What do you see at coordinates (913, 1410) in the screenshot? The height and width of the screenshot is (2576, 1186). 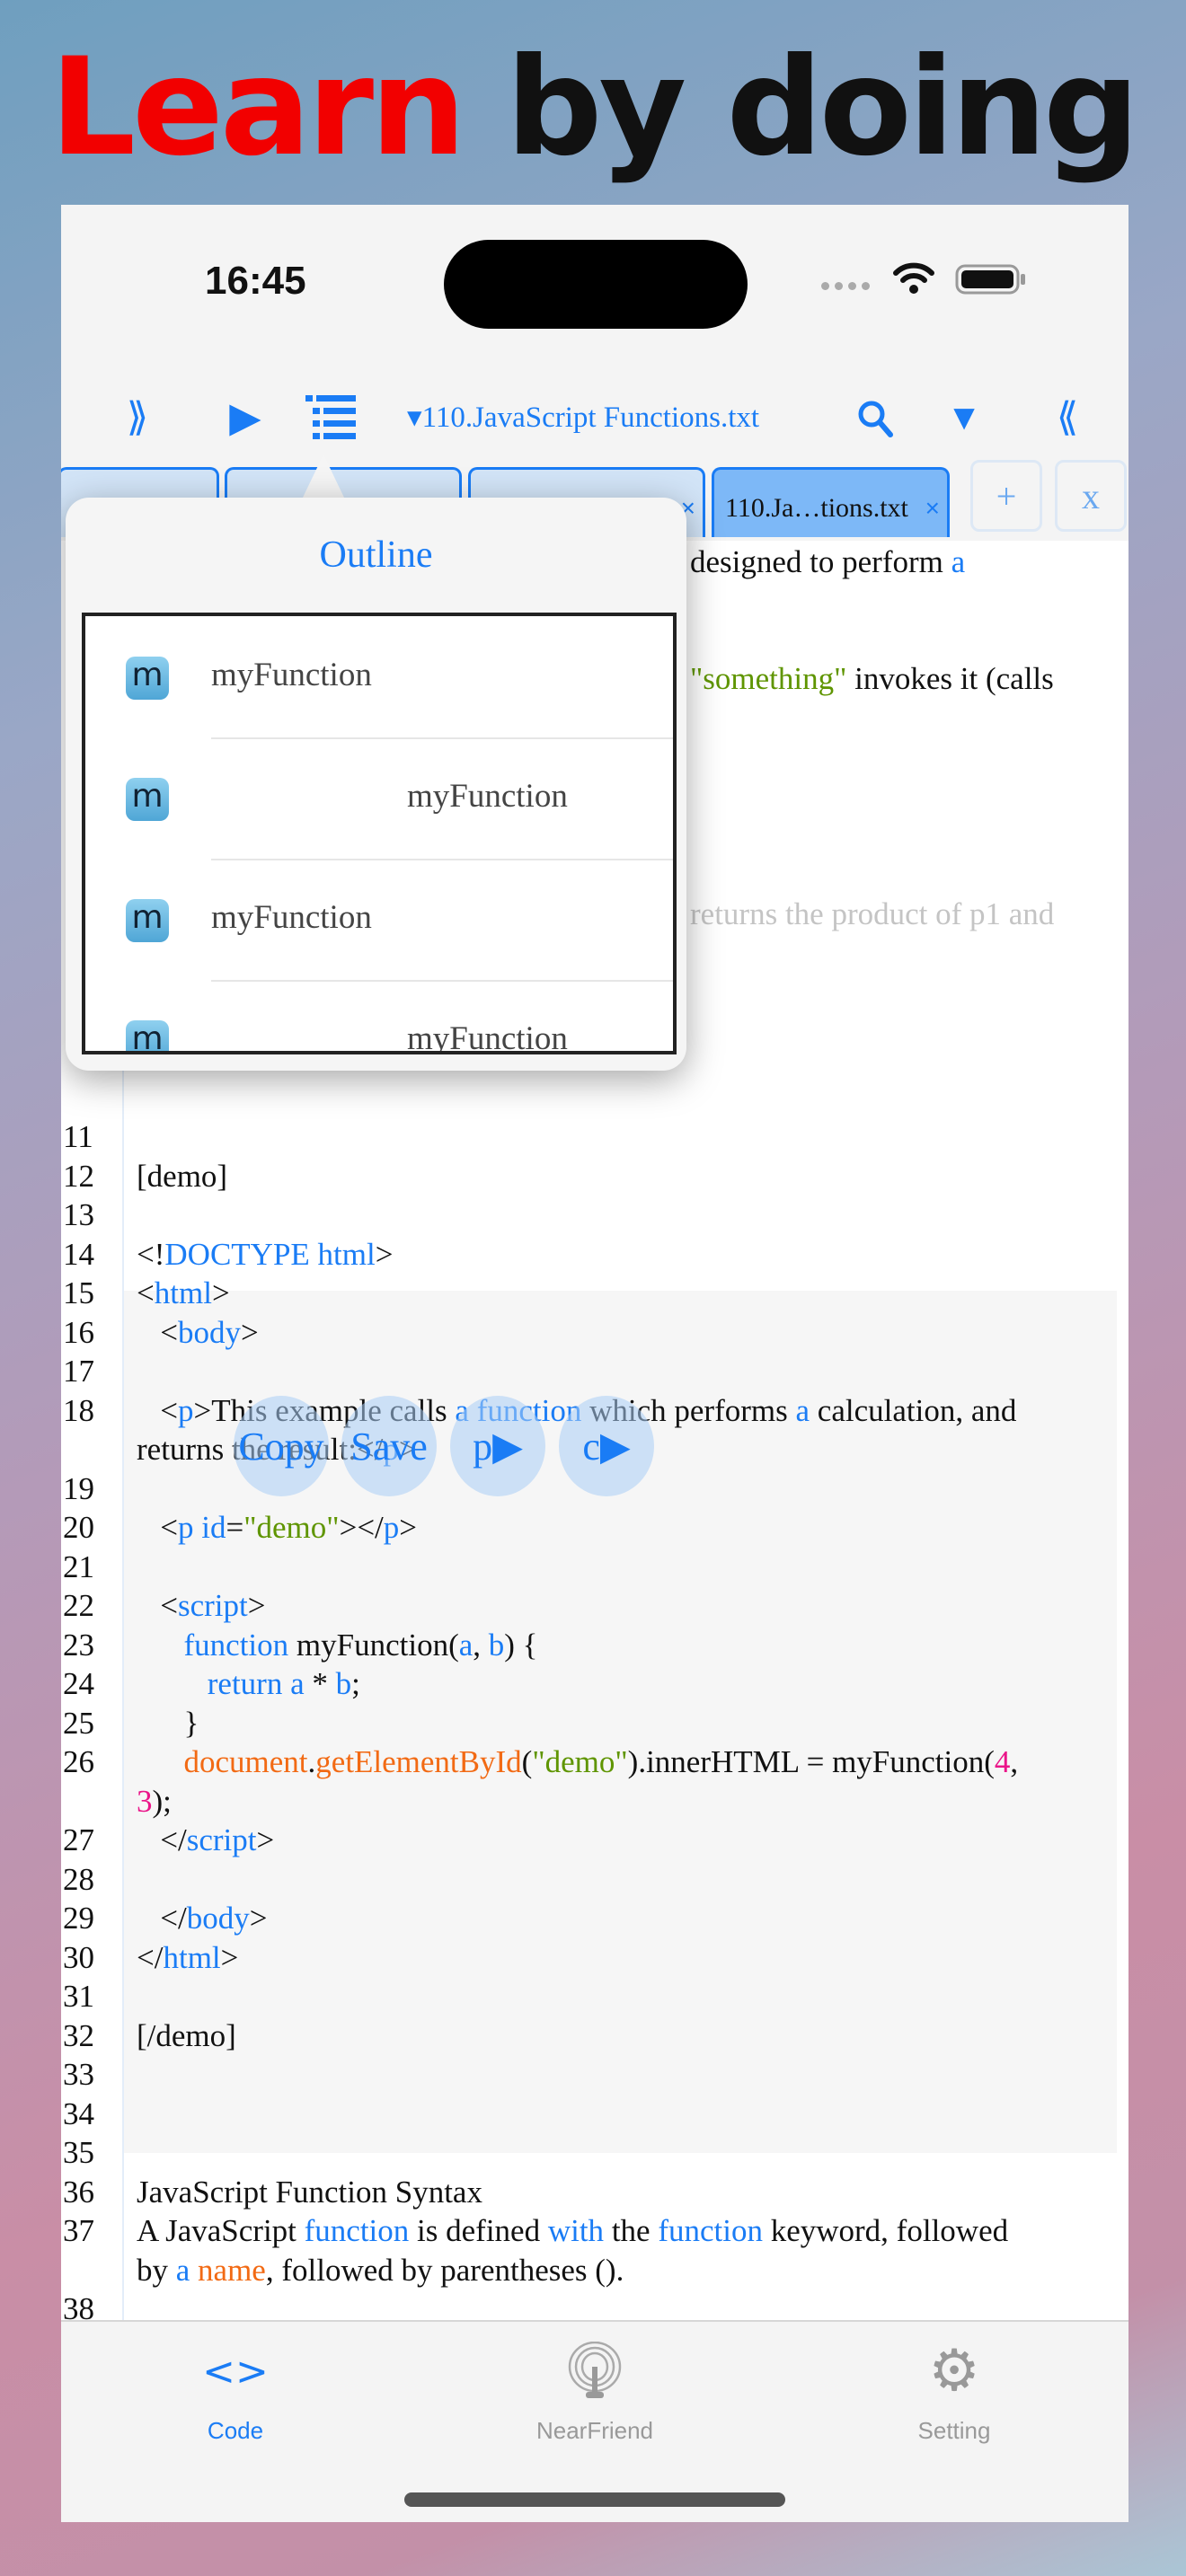 I see `code-token: calculation, and` at bounding box center [913, 1410].